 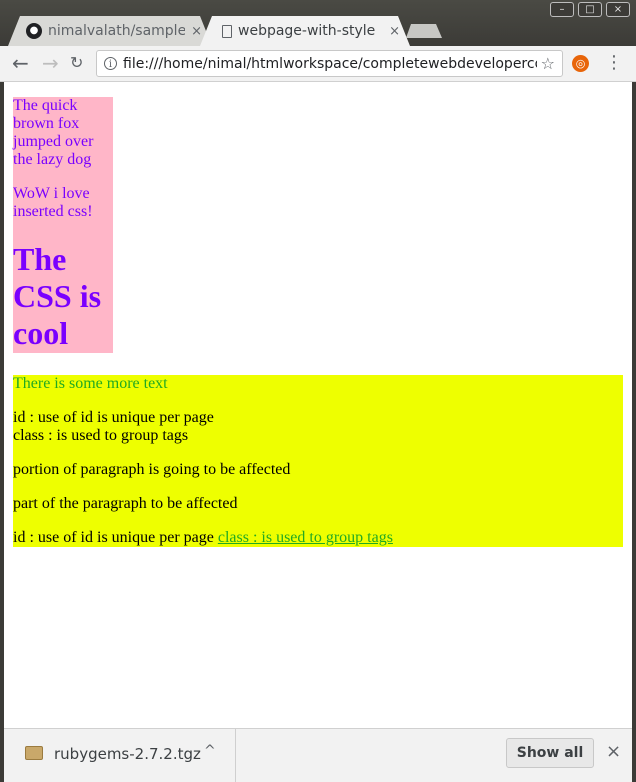 I want to click on download-item: rubygems-2.7.2.tgz ^, so click(x=120, y=755).